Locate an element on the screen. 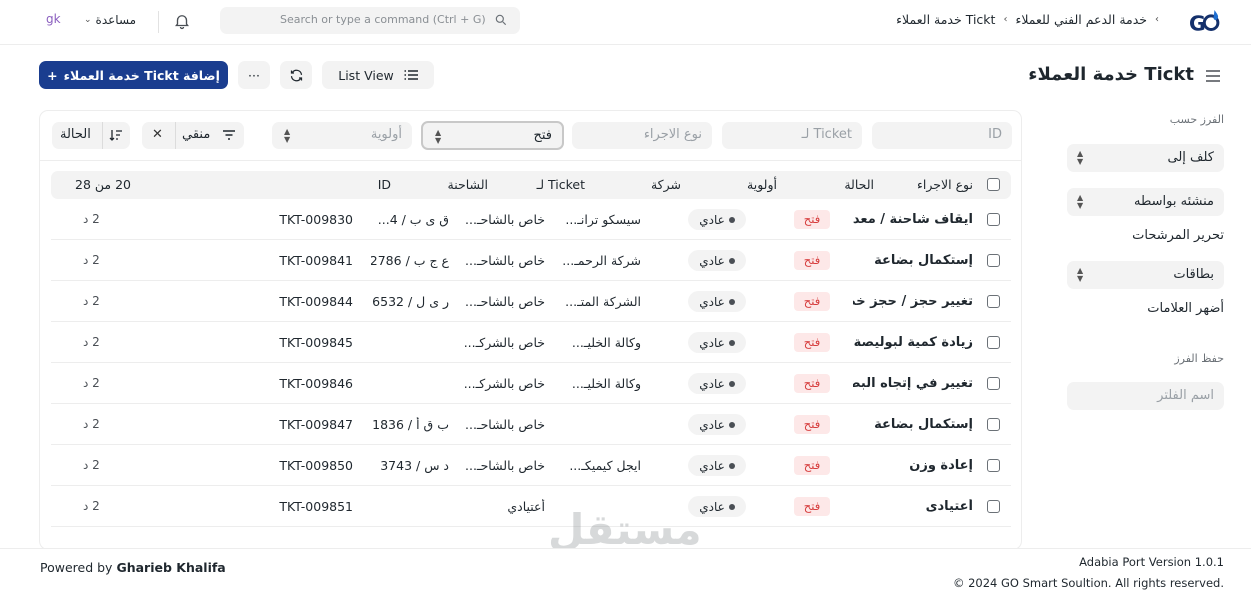 The width and height of the screenshot is (1251, 590). go-logo: G is located at coordinates (1206, 21).